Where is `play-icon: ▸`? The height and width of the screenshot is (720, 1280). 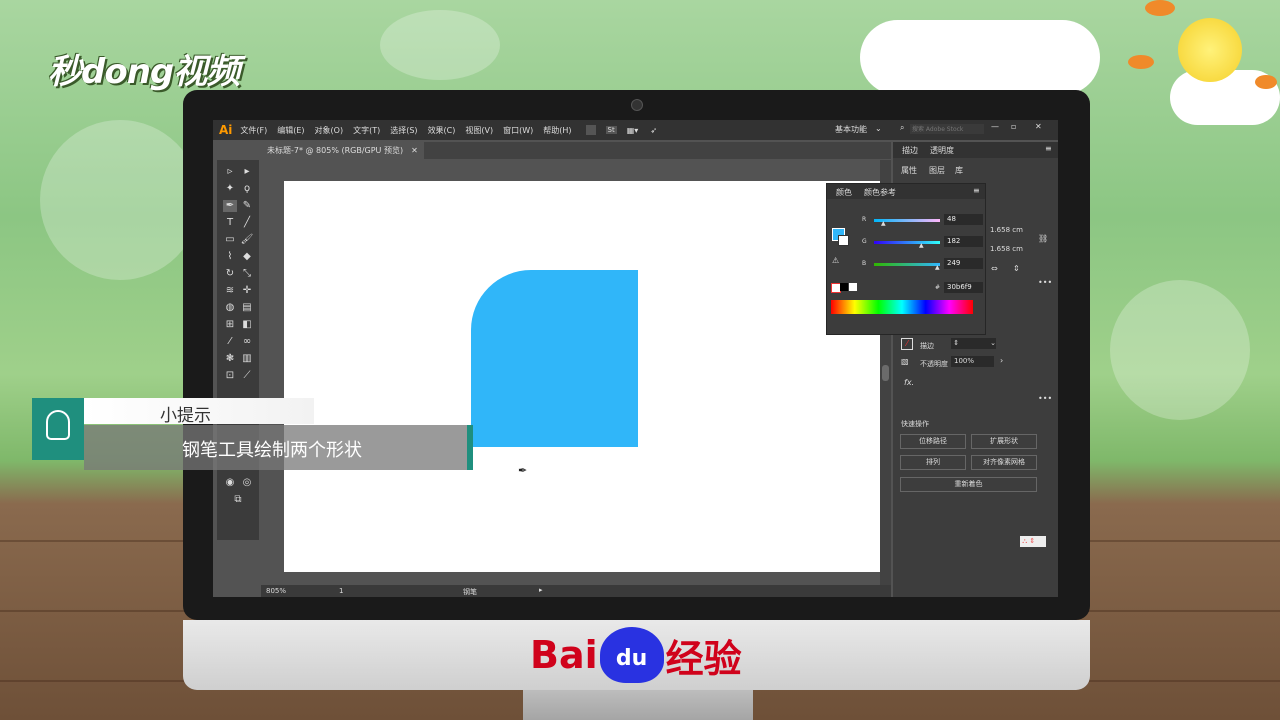 play-icon: ▸ is located at coordinates (541, 590).